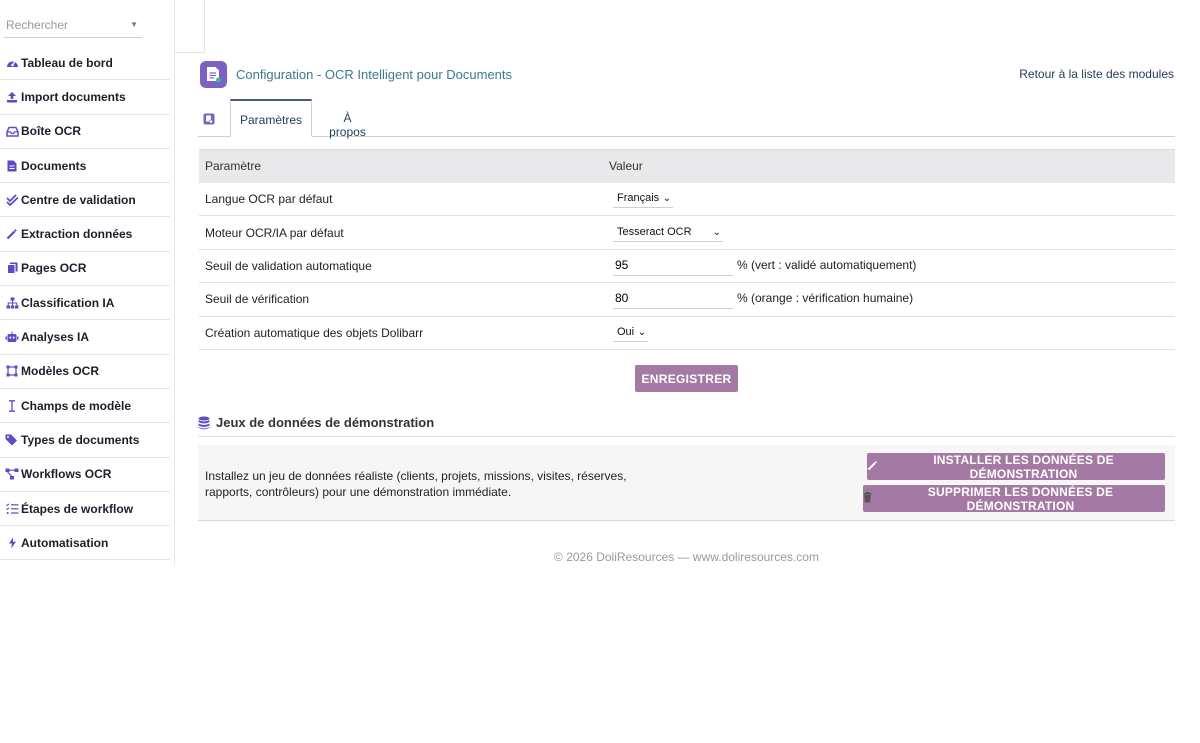 This screenshot has width=1200, height=743. I want to click on param-value-cell: Tesseract OCR ⌄, so click(889, 232).